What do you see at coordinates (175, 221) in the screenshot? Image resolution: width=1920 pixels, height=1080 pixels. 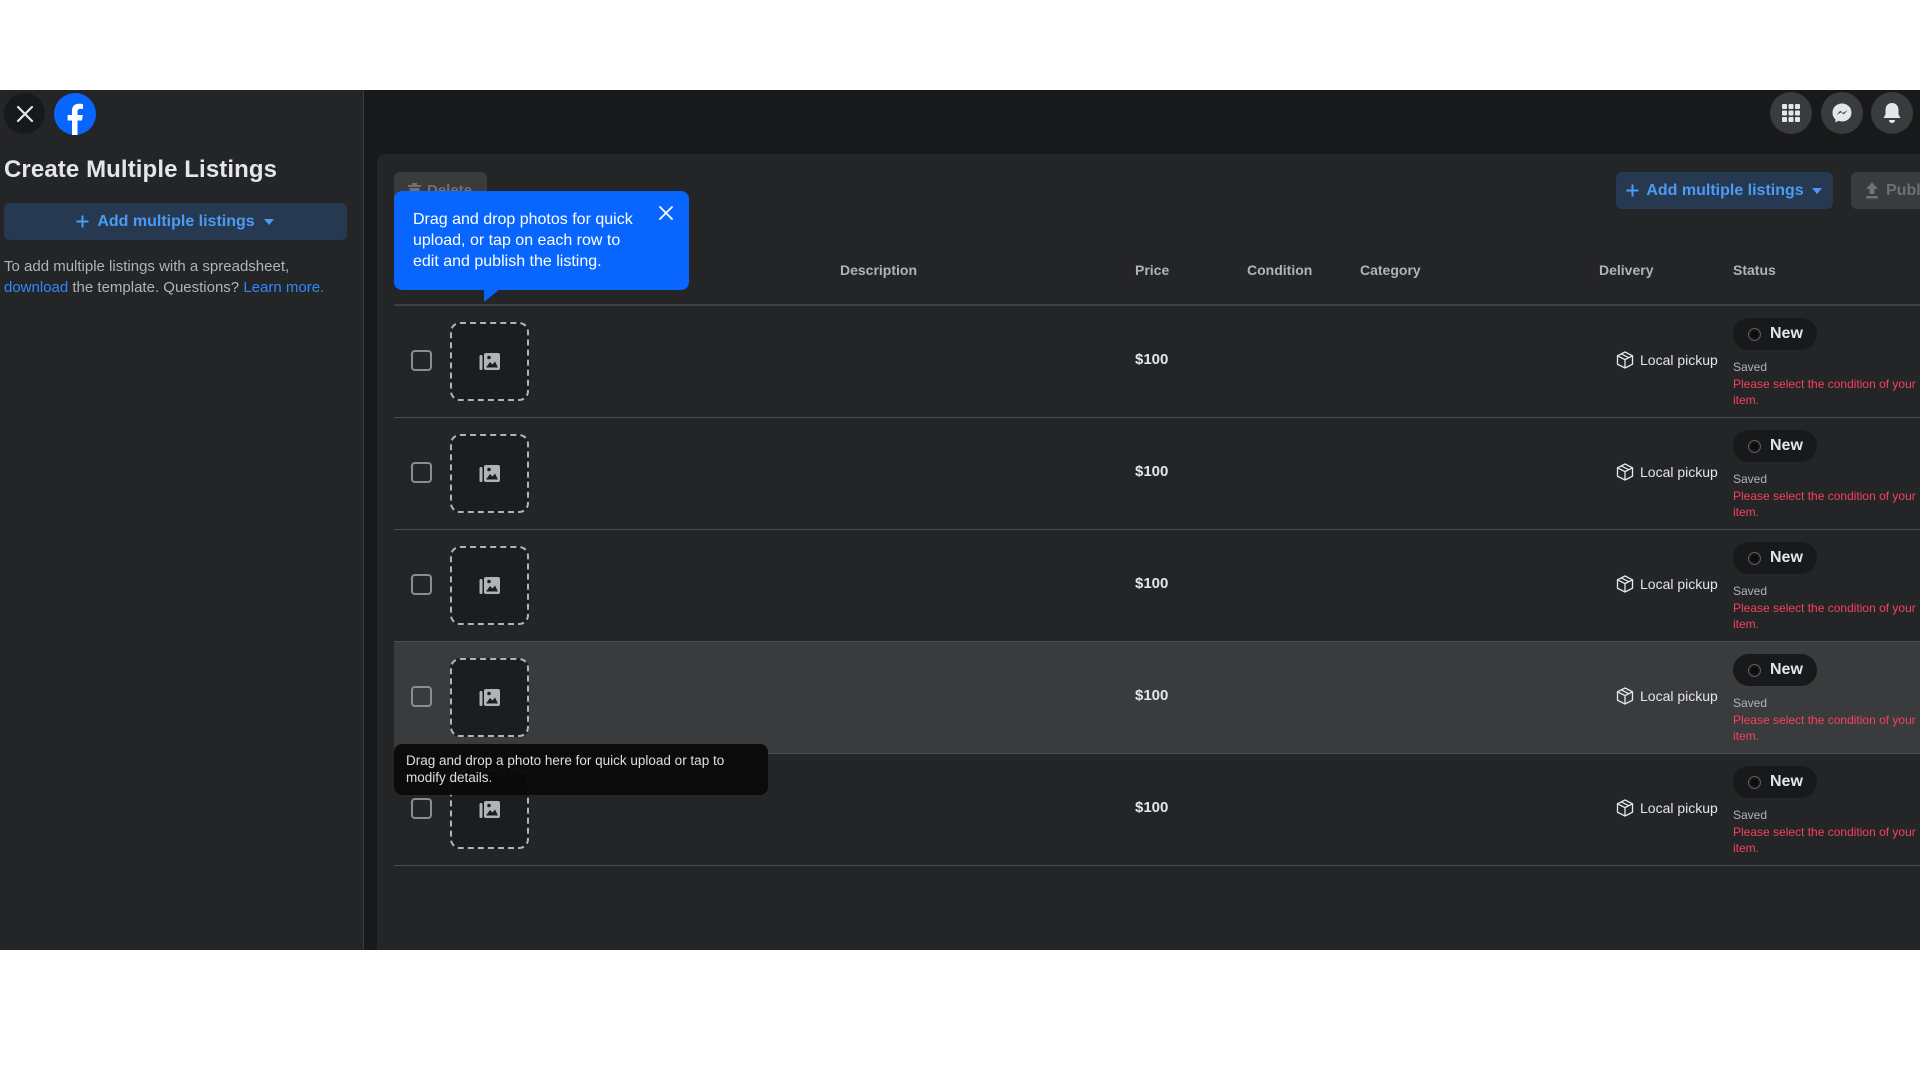 I see `add-multiple-listings-button: Add multiple listings` at bounding box center [175, 221].